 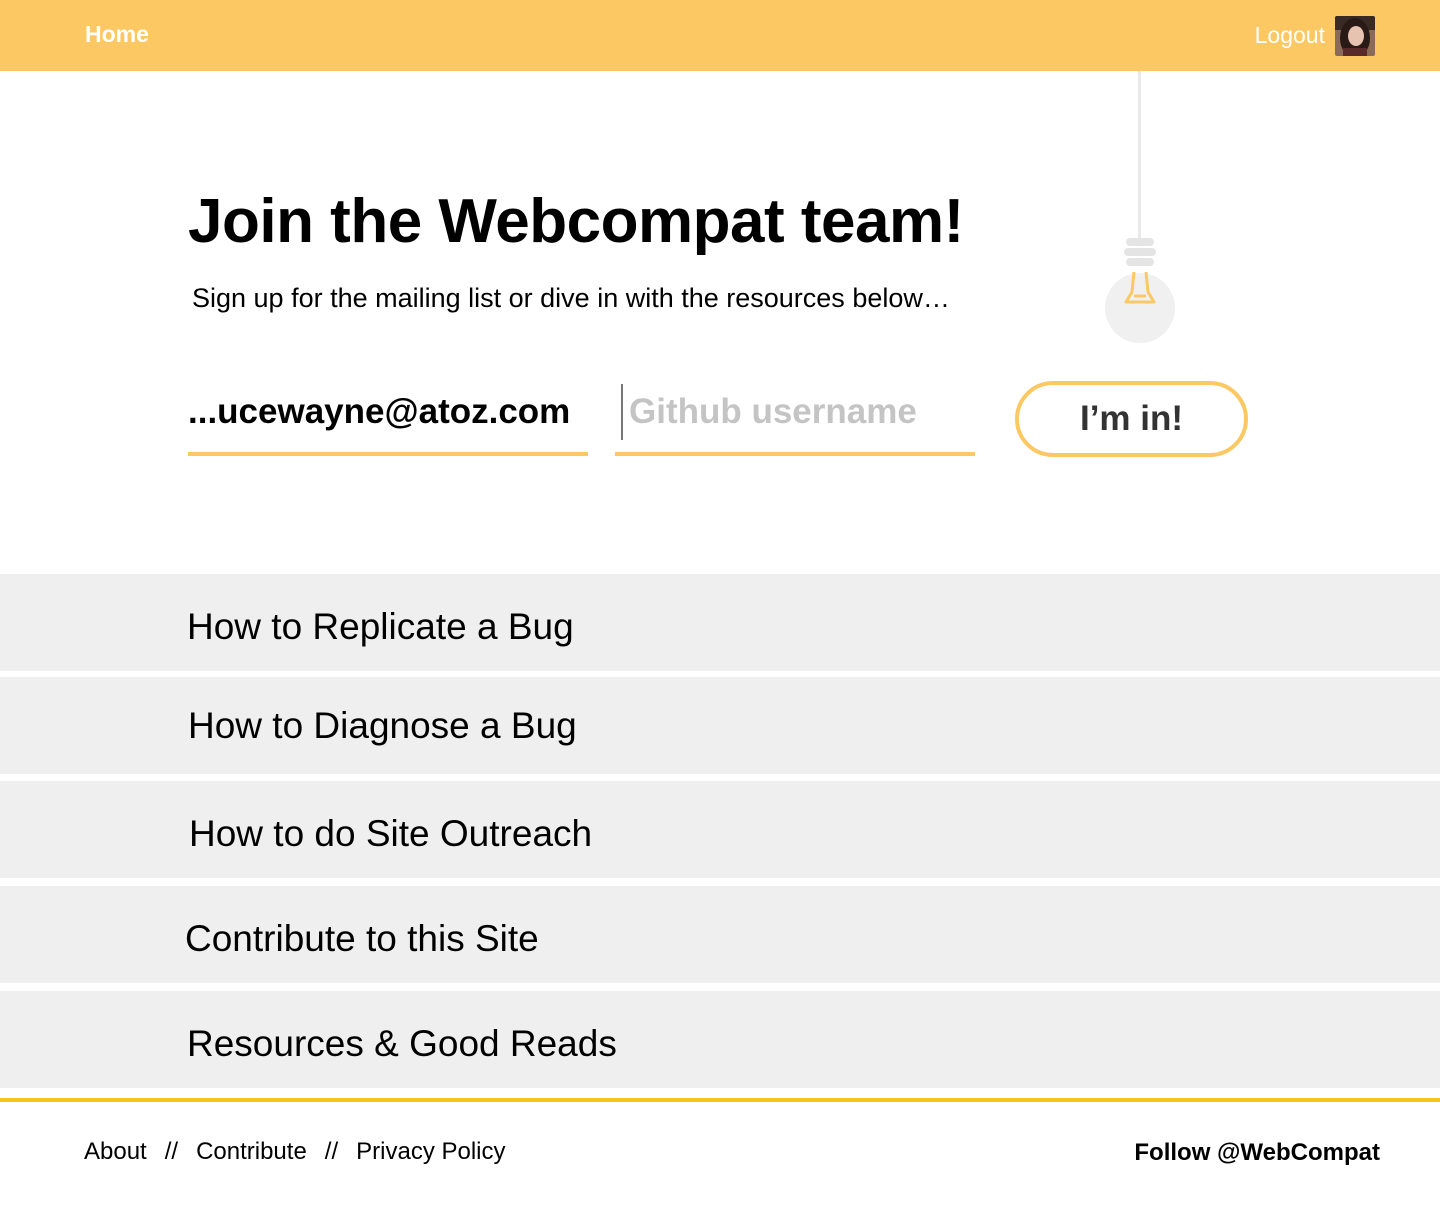 I want to click on avatar, so click(x=1355, y=36).